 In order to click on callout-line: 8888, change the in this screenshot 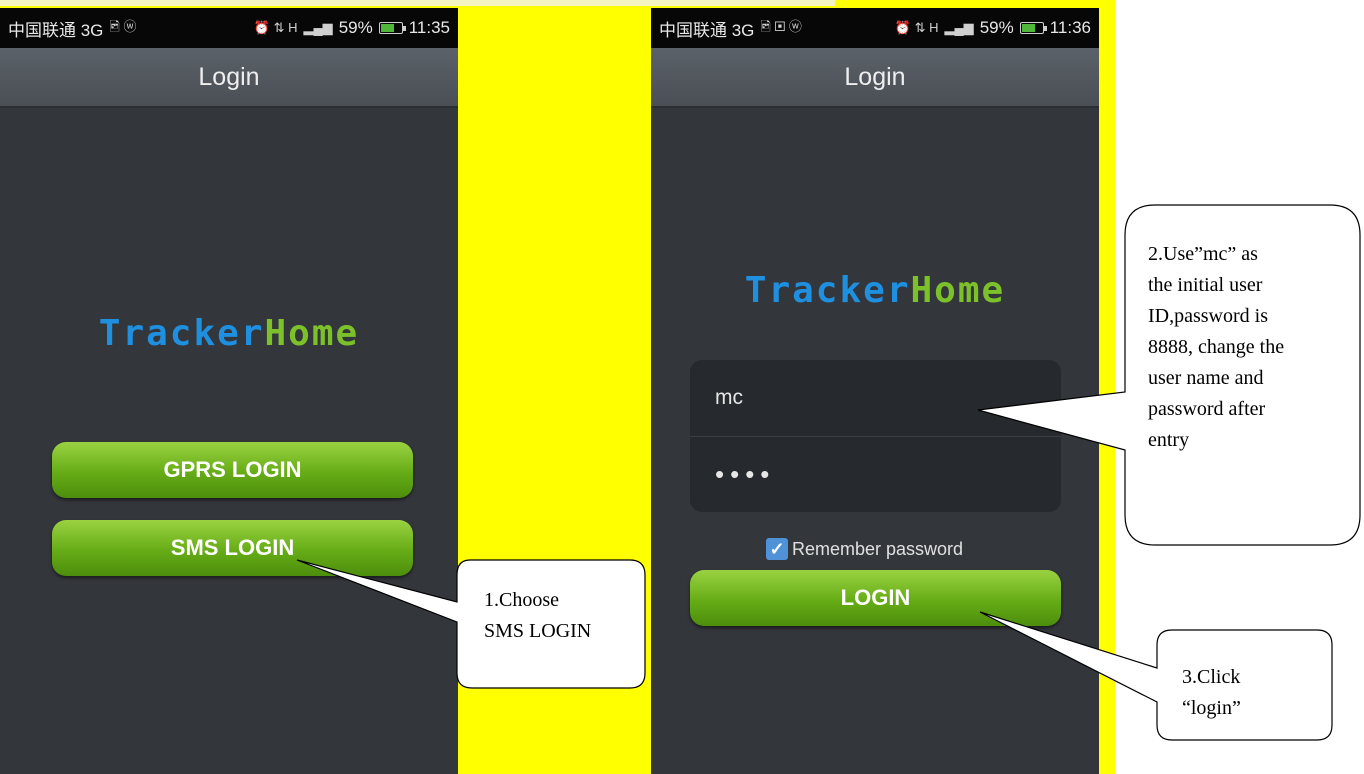, I will do `click(1216, 347)`.